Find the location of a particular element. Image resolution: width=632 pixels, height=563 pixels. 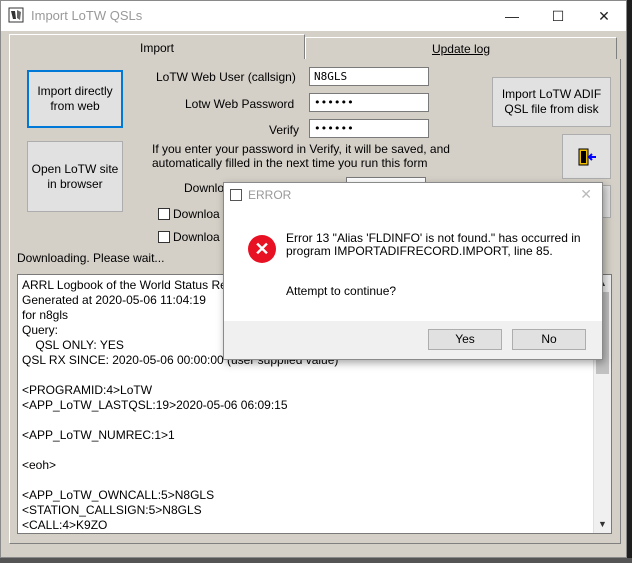

user-label: LoTW Web User (callsign) is located at coordinates (226, 77).